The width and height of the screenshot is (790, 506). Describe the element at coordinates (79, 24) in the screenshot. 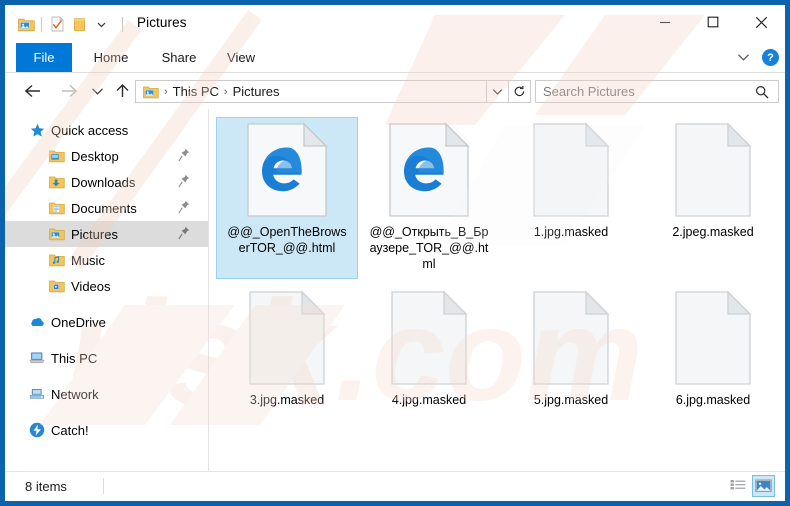

I see `new-folder-icon` at that location.